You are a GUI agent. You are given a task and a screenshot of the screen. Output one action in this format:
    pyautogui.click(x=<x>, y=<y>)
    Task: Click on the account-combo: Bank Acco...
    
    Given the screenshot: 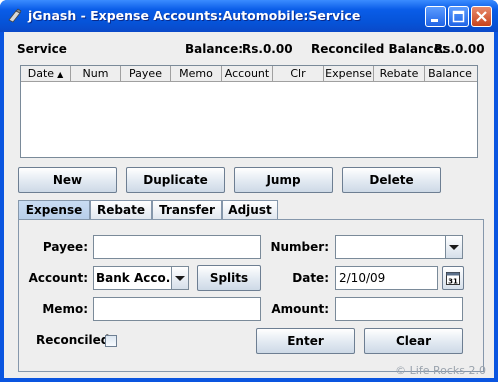 What is the action you would take?
    pyautogui.click(x=141, y=278)
    